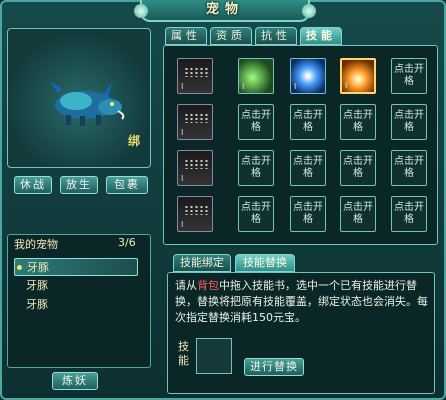 The height and width of the screenshot is (400, 446). Describe the element at coordinates (208, 285) in the screenshot. I see `backpack-highlight: 背包` at that location.